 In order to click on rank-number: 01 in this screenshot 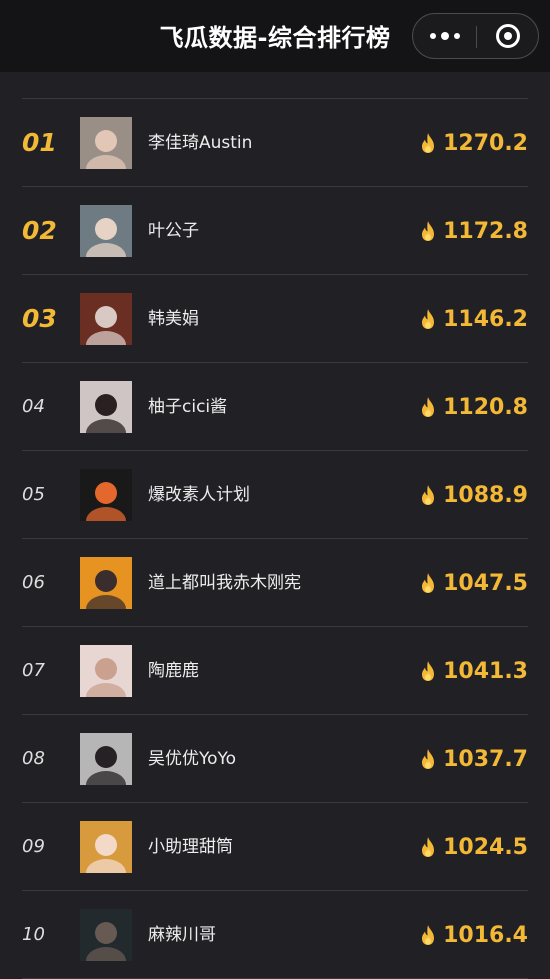, I will do `click(39, 142)`.